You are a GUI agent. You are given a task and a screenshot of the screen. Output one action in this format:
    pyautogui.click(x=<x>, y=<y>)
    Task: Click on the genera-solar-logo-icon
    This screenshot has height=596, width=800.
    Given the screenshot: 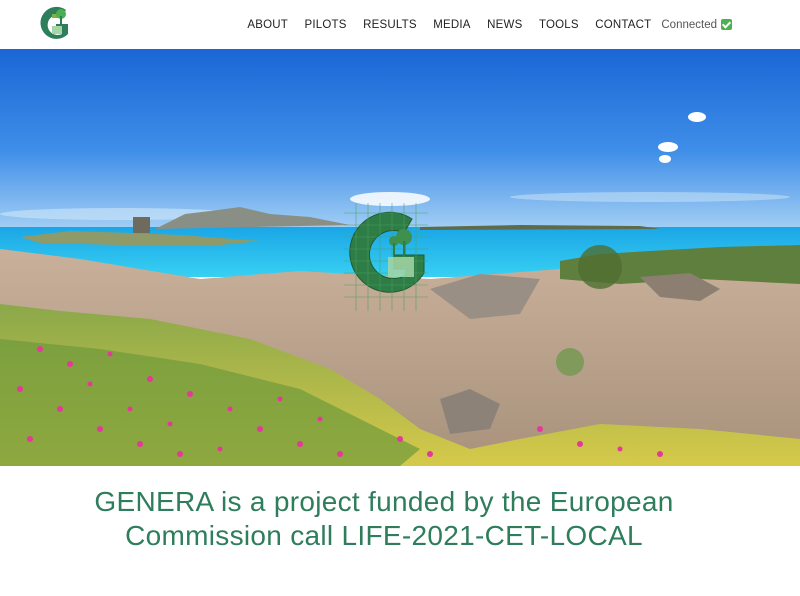 What is the action you would take?
    pyautogui.click(x=386, y=257)
    